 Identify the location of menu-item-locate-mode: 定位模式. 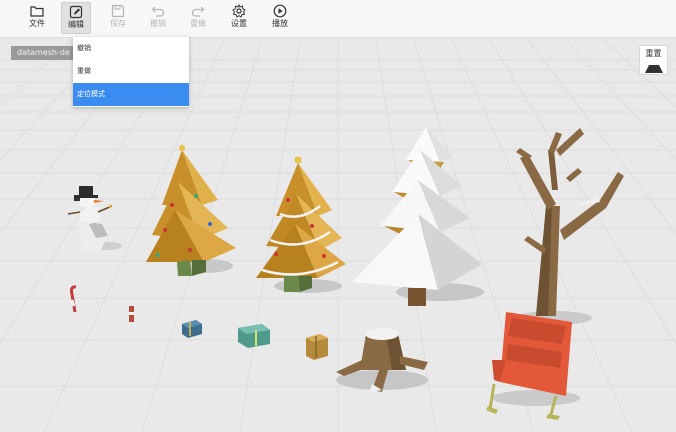
(131, 94).